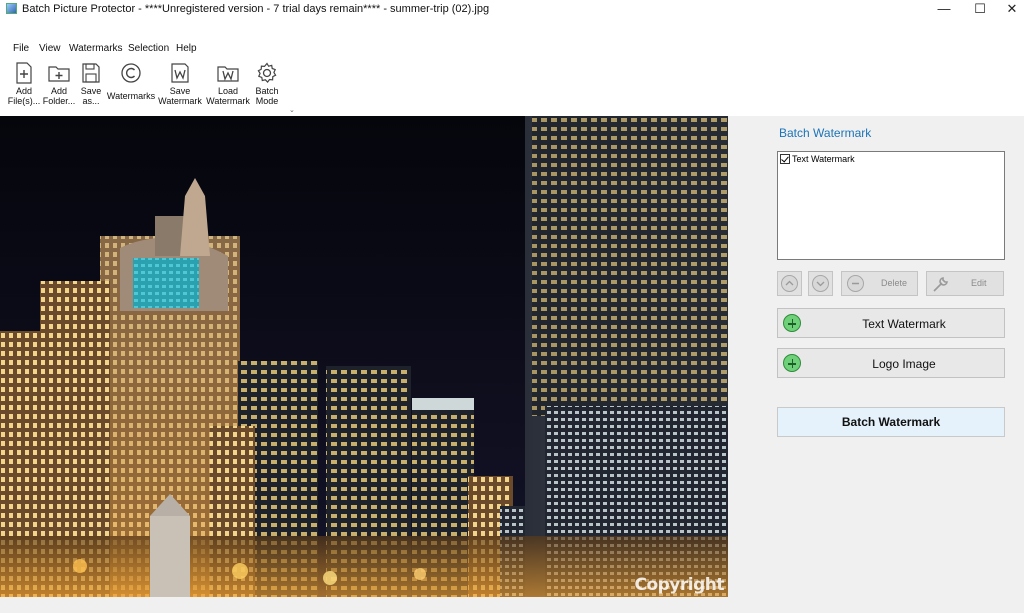 The width and height of the screenshot is (1024, 613). I want to click on move-down-button, so click(820, 283).